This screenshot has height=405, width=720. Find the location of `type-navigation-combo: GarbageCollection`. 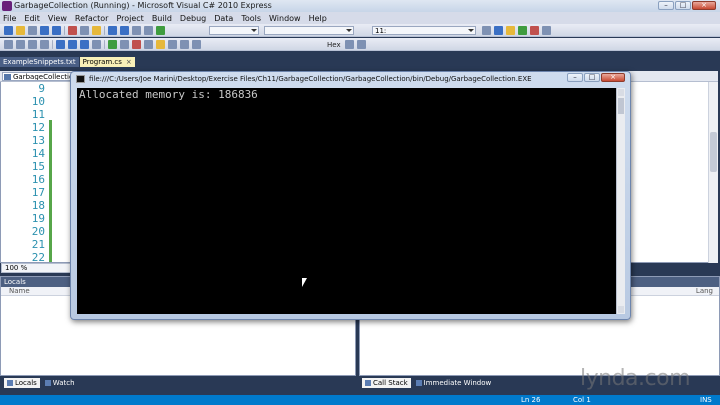

type-navigation-combo: GarbageCollection is located at coordinates (37, 76).